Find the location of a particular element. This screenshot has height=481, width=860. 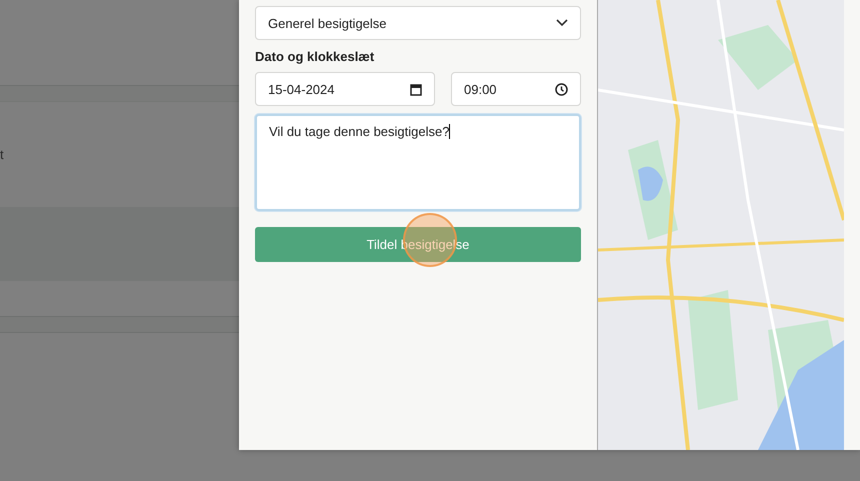

time-field: 09:00 is located at coordinates (516, 89).